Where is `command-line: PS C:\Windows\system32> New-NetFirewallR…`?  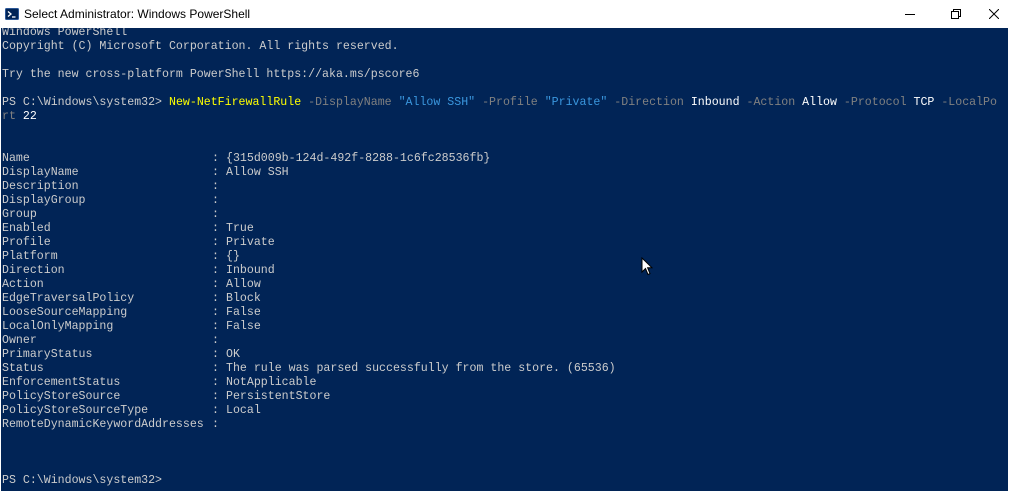 command-line: PS C:\Windows\system32> New-NetFirewallR… is located at coordinates (499, 103).